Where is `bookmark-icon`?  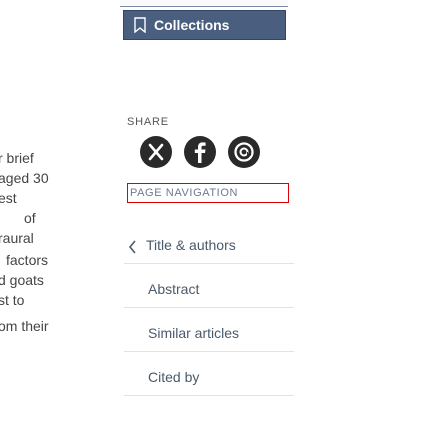 bookmark-icon is located at coordinates (140, 25).